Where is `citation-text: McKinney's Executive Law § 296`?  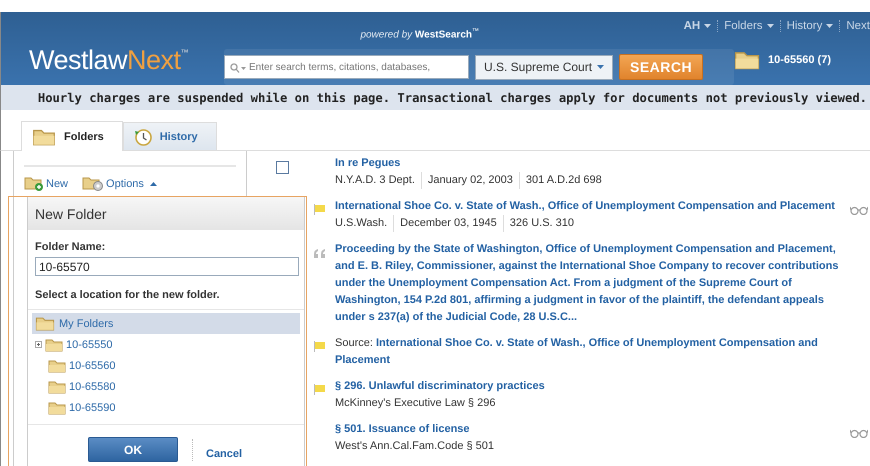
citation-text: McKinney's Executive Law § 296 is located at coordinates (415, 403).